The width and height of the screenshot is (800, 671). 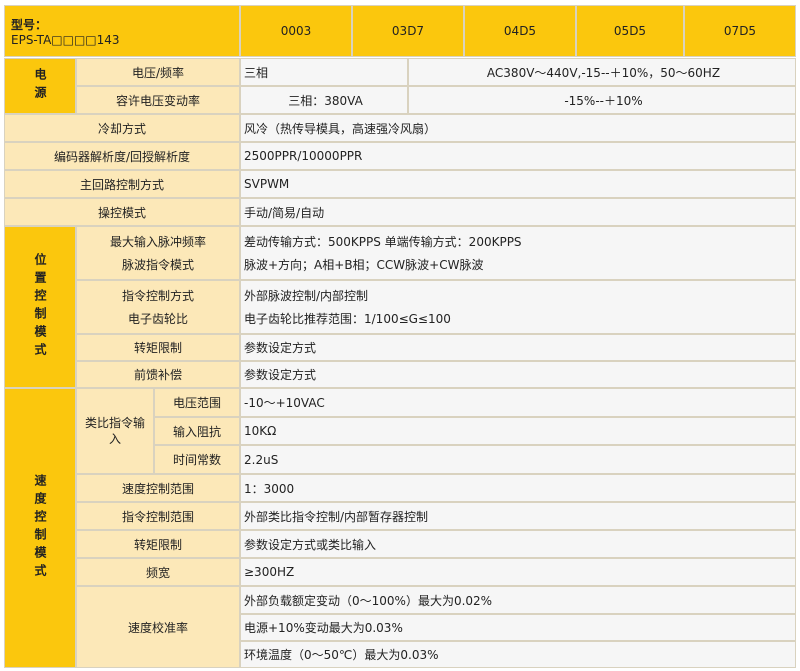 What do you see at coordinates (518, 544) in the screenshot?
I see `speed-torque-value: 参数设定方式或类比输入` at bounding box center [518, 544].